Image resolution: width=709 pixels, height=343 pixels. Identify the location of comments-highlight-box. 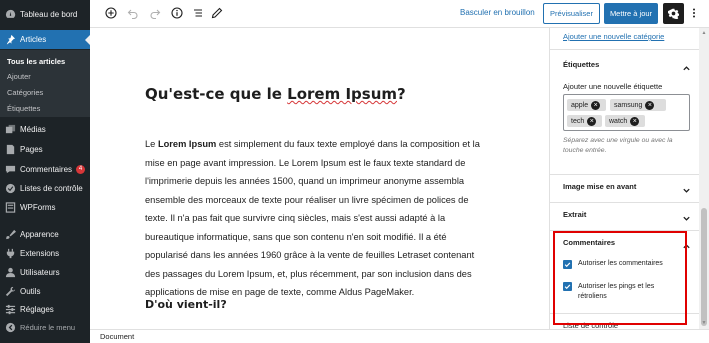
(620, 278).